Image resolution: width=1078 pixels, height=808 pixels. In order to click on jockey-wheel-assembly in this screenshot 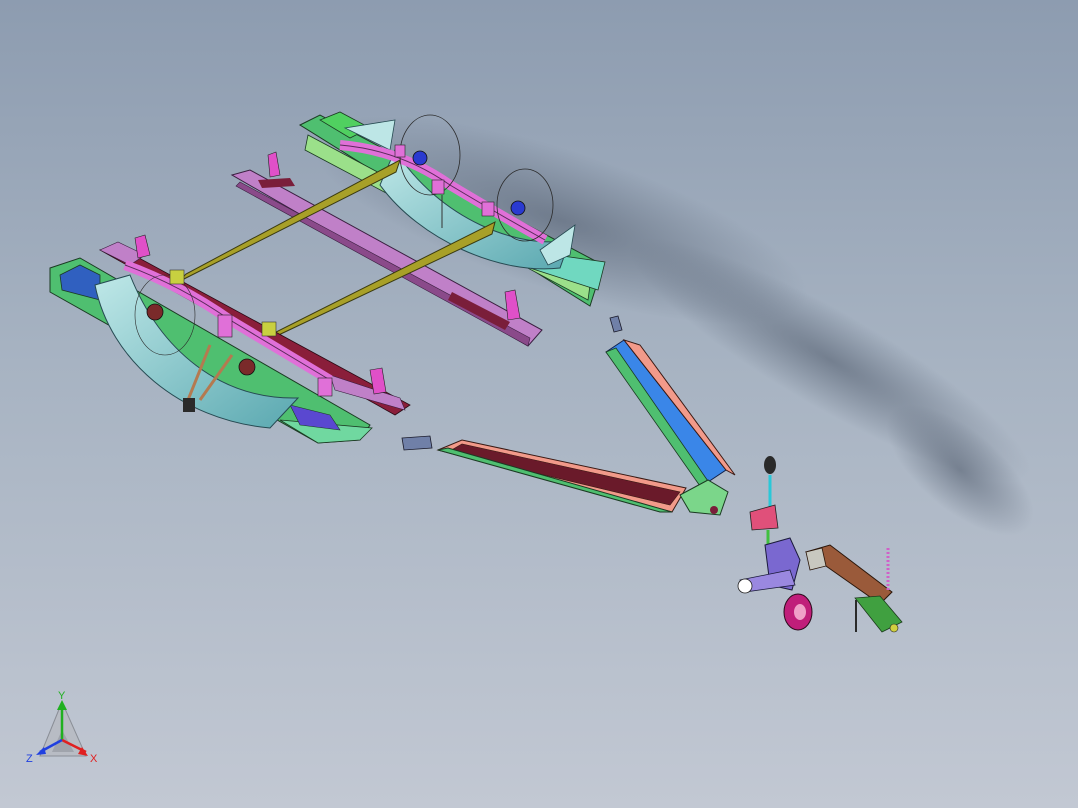, I will do `click(775, 584)`.